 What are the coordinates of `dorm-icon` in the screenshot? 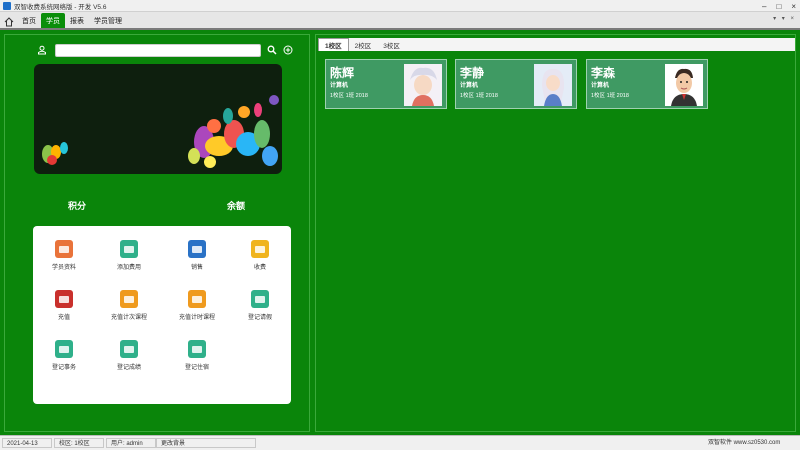 It's located at (197, 349).